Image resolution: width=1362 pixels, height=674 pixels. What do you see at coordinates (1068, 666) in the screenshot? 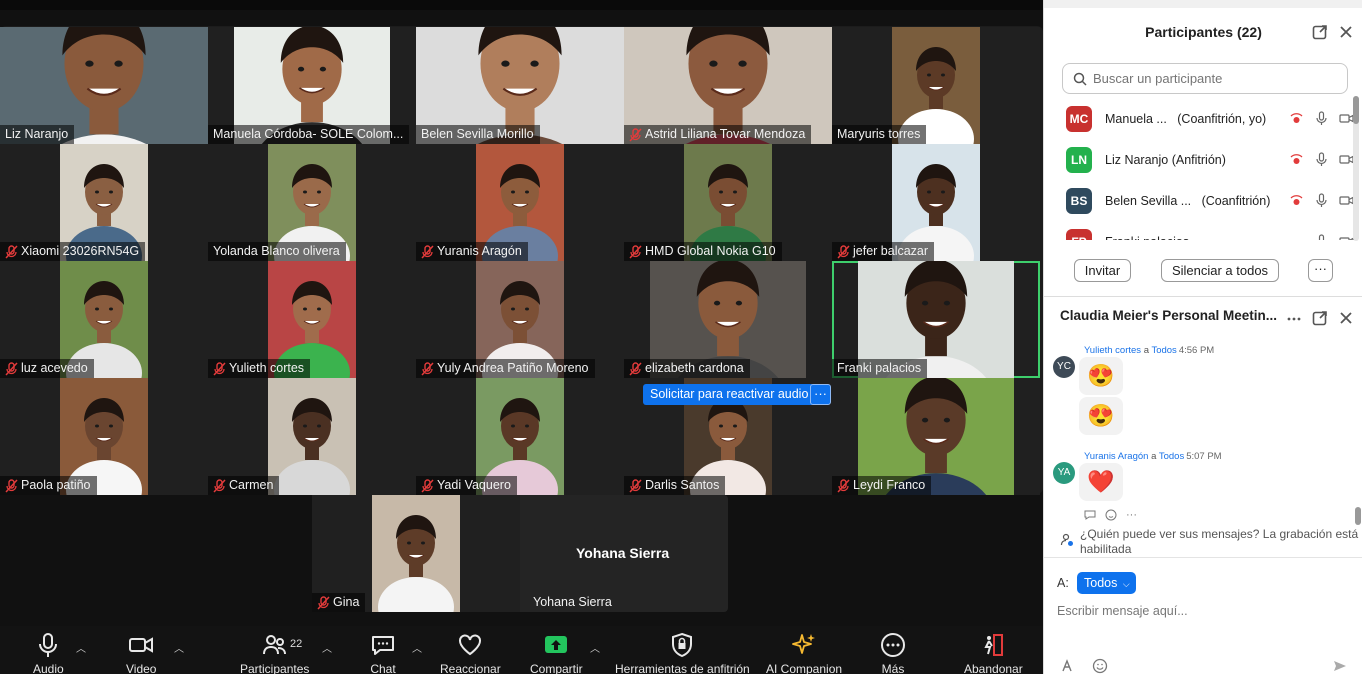
I see `format-text-icon` at bounding box center [1068, 666].